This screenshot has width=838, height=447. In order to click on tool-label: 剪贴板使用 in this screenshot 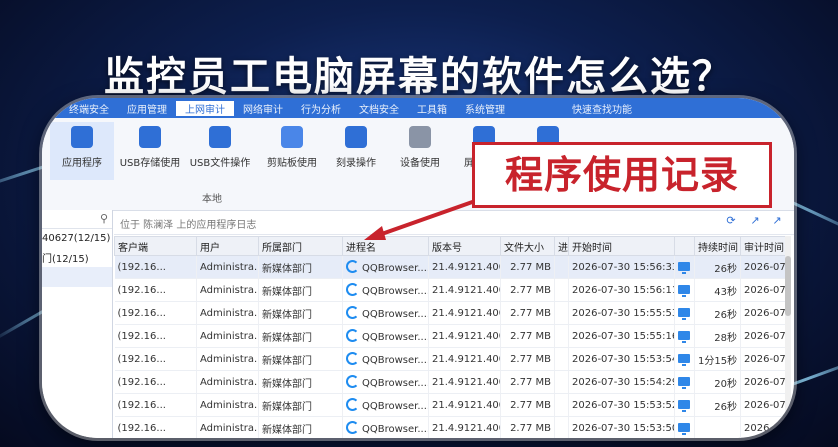, I will do `click(292, 163)`.